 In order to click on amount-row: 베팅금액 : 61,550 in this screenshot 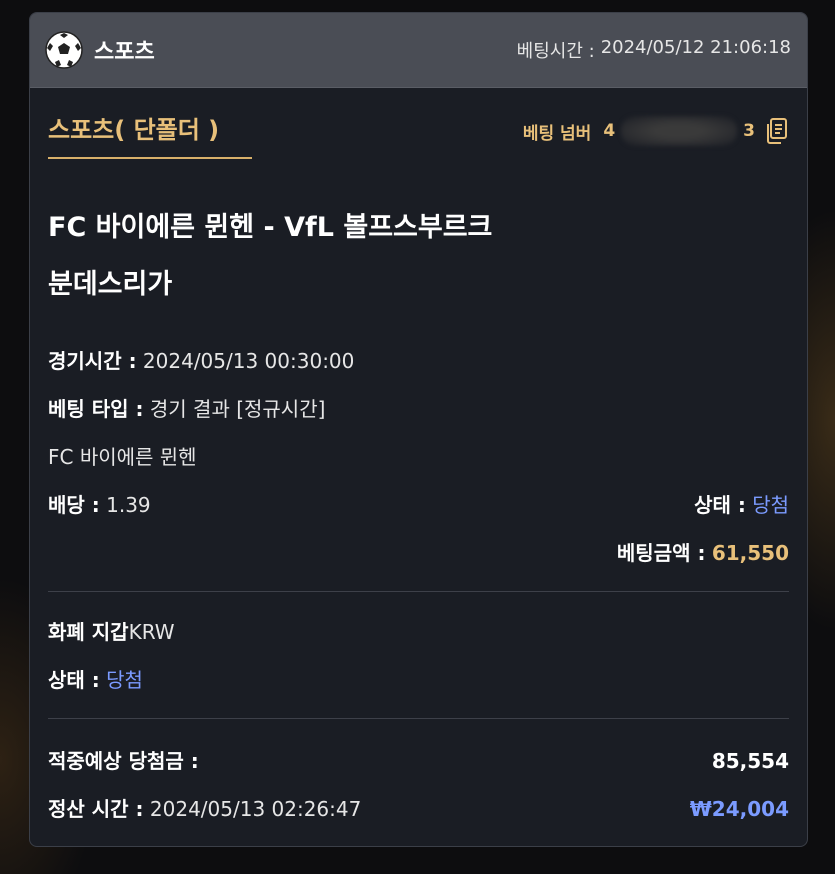, I will do `click(418, 553)`.